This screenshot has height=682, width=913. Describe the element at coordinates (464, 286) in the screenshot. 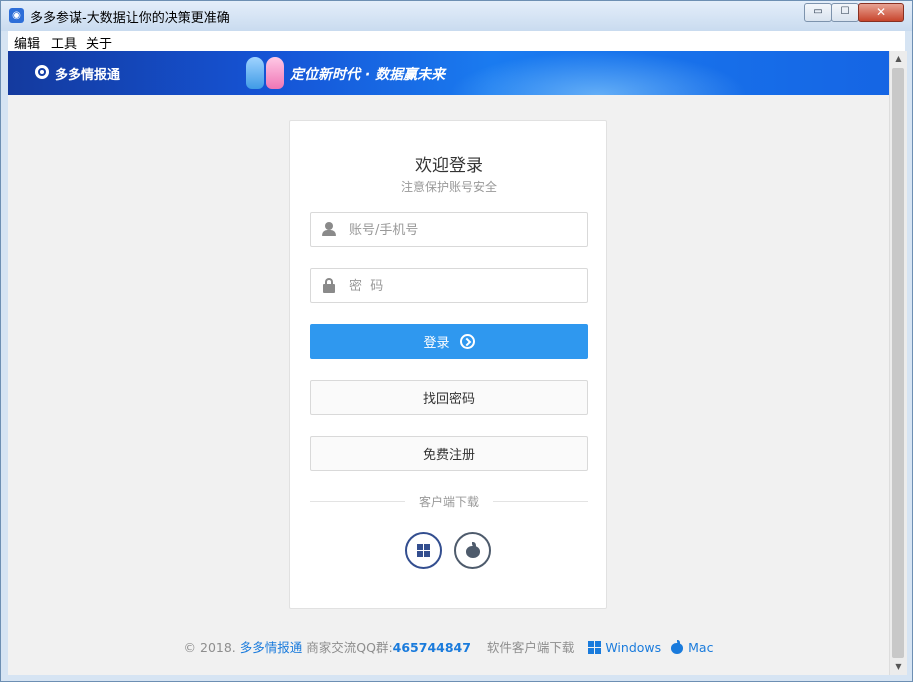

I see `password-input` at that location.